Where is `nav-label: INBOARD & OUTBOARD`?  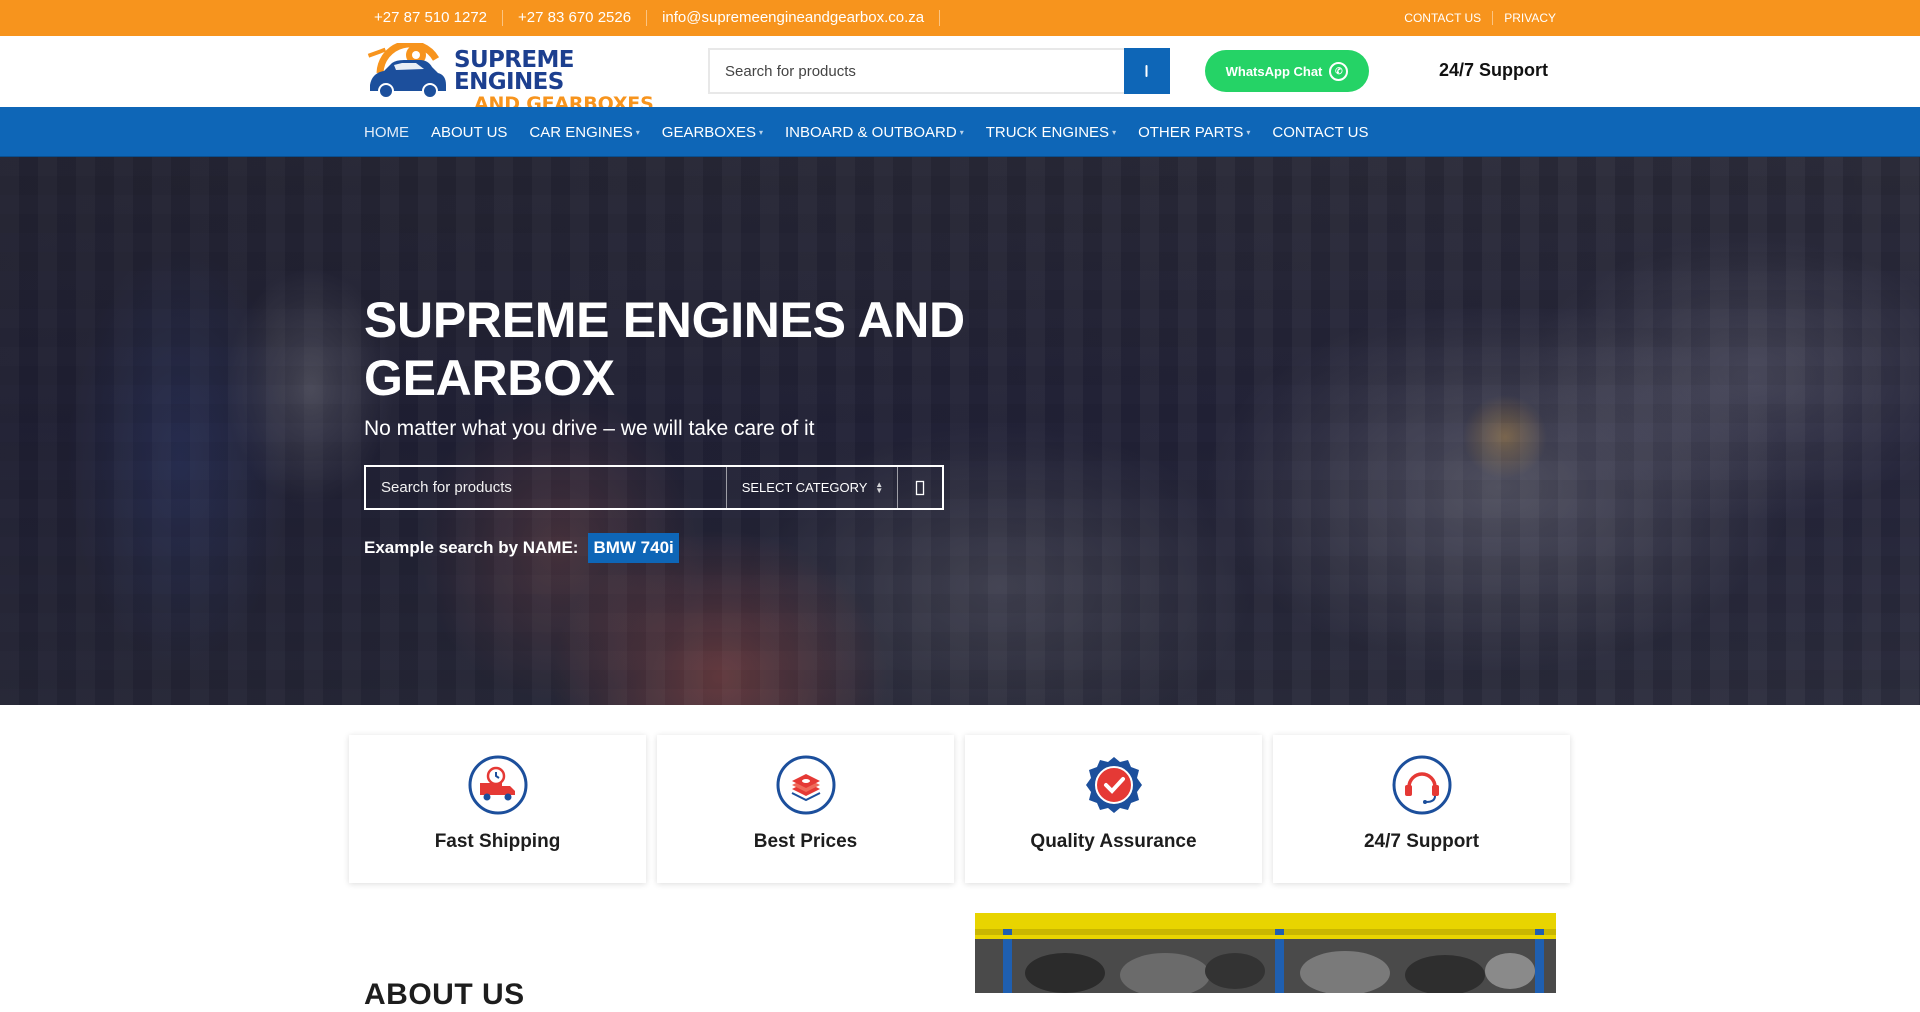 nav-label: INBOARD & OUTBOARD is located at coordinates (871, 132).